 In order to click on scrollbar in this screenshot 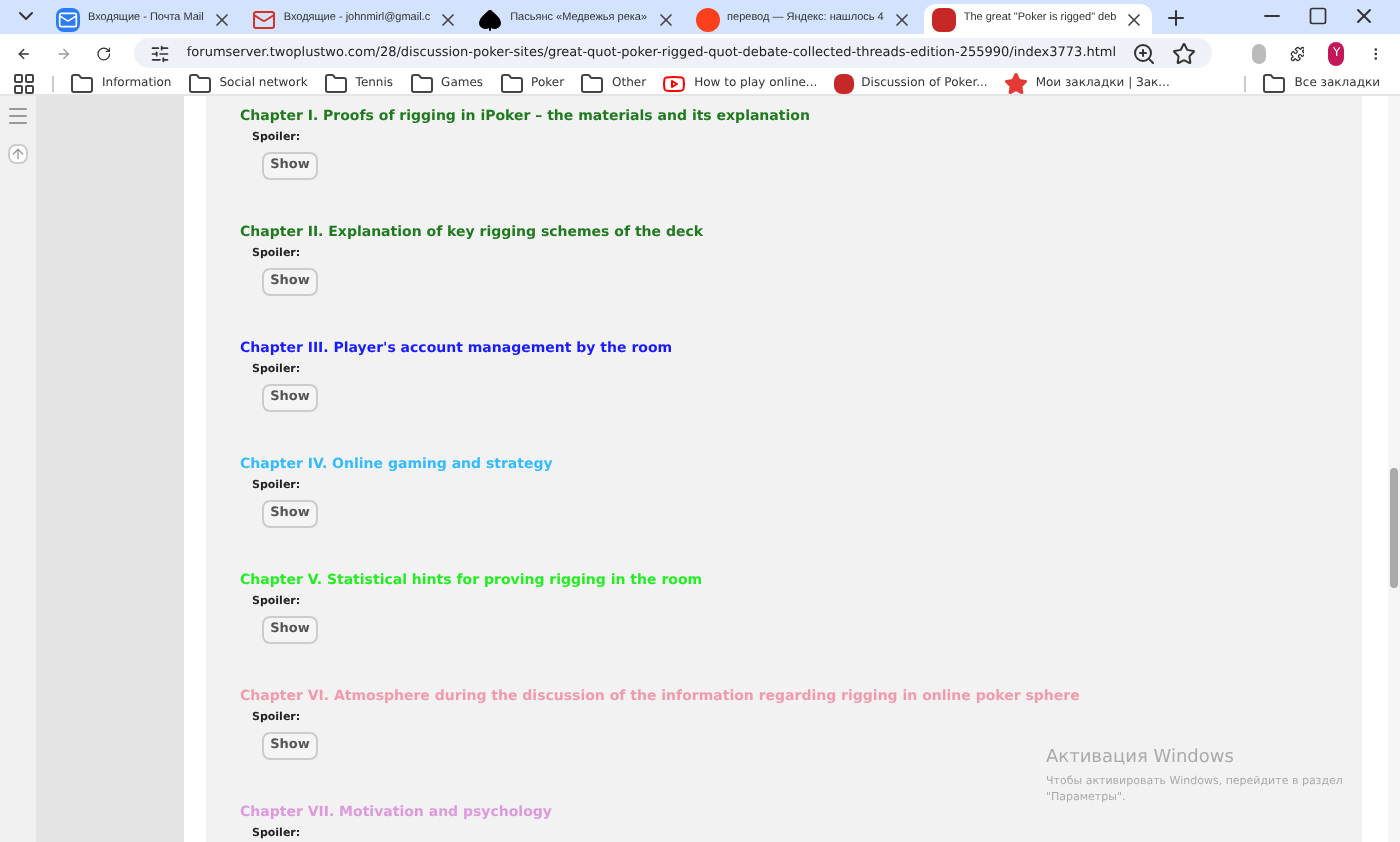, I will do `click(1394, 469)`.